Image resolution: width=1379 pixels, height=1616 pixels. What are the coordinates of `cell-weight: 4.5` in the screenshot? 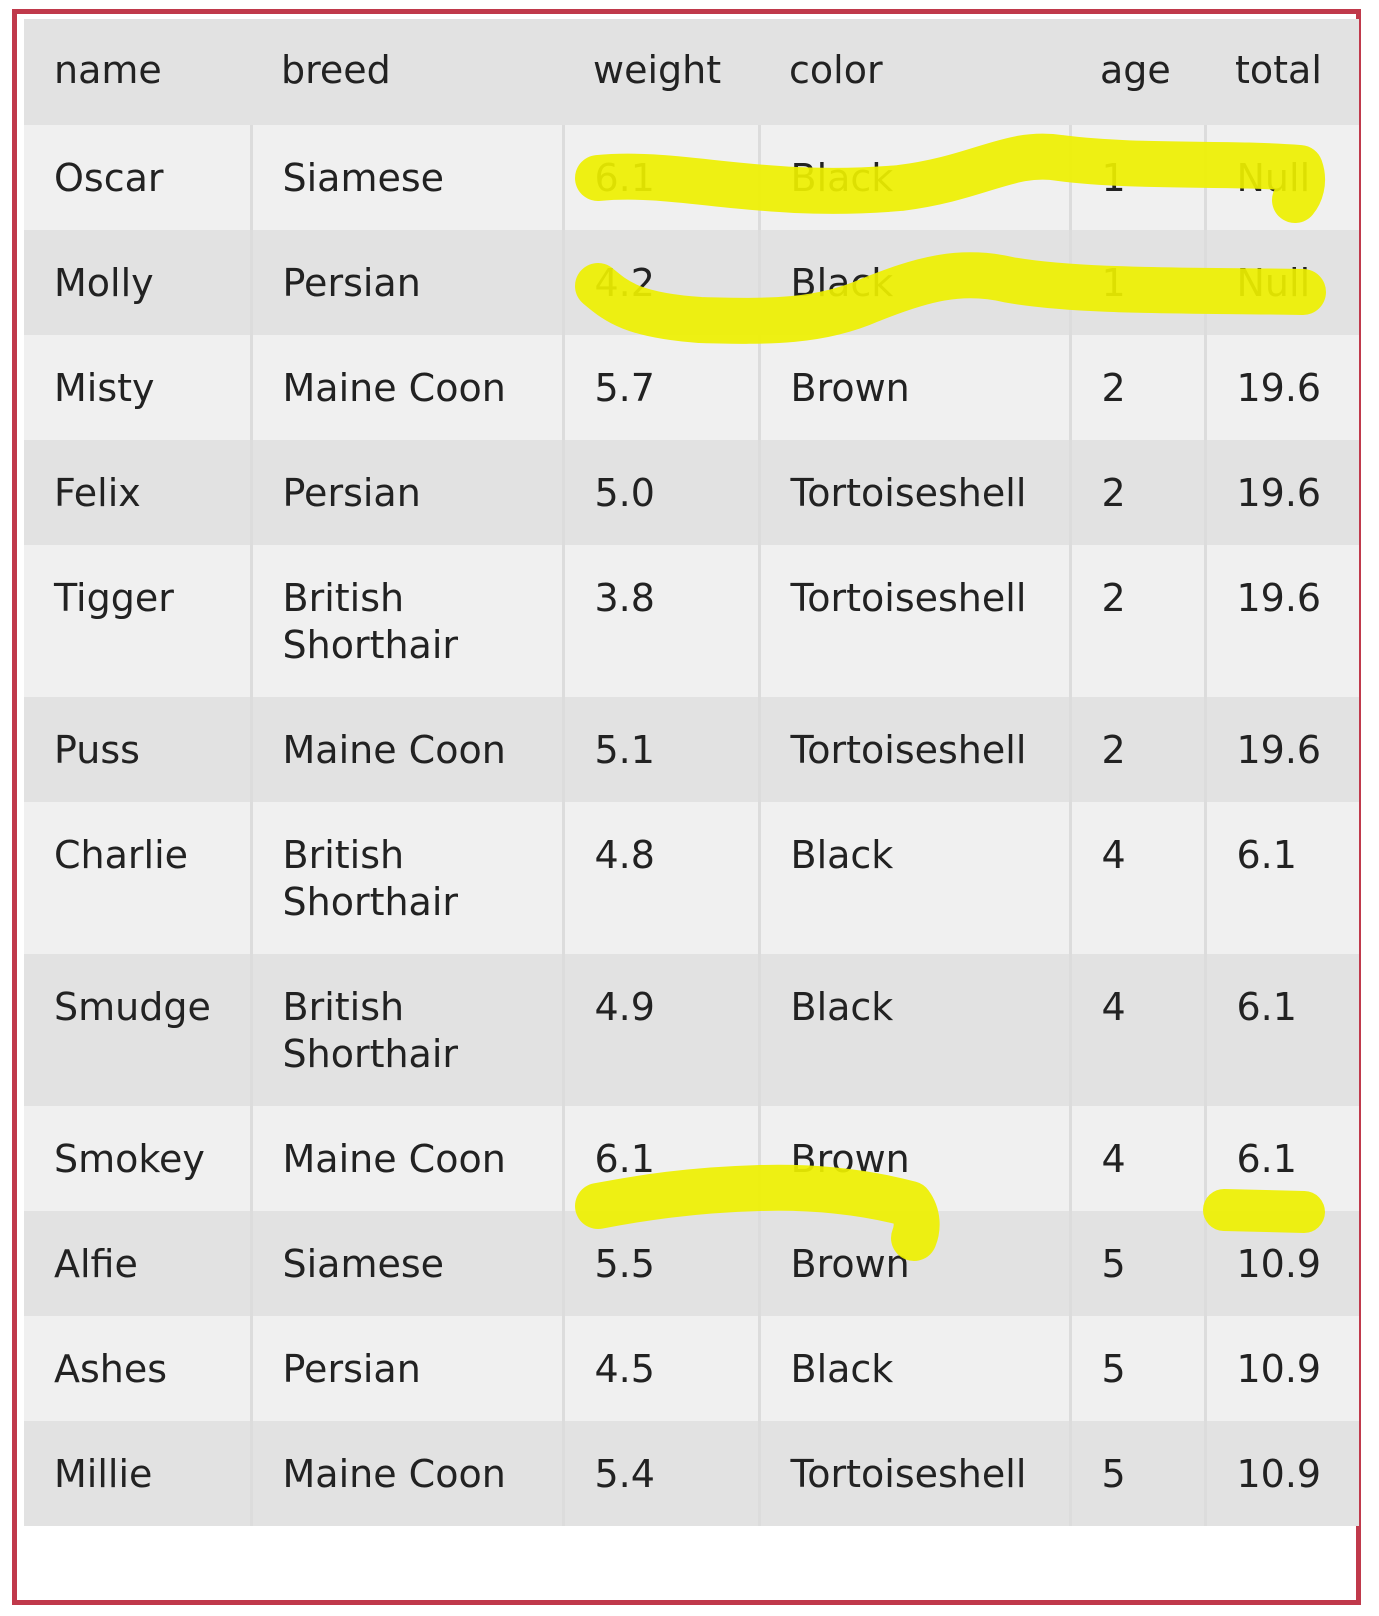 It's located at (660, 1368).